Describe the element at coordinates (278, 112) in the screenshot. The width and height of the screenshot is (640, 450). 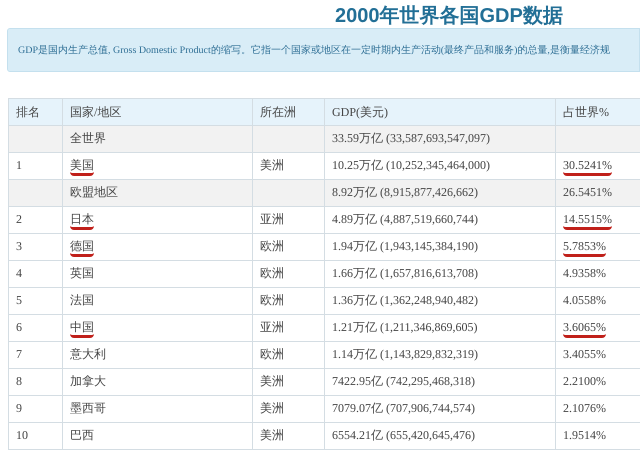
I see `column-header: 所在洲` at that location.